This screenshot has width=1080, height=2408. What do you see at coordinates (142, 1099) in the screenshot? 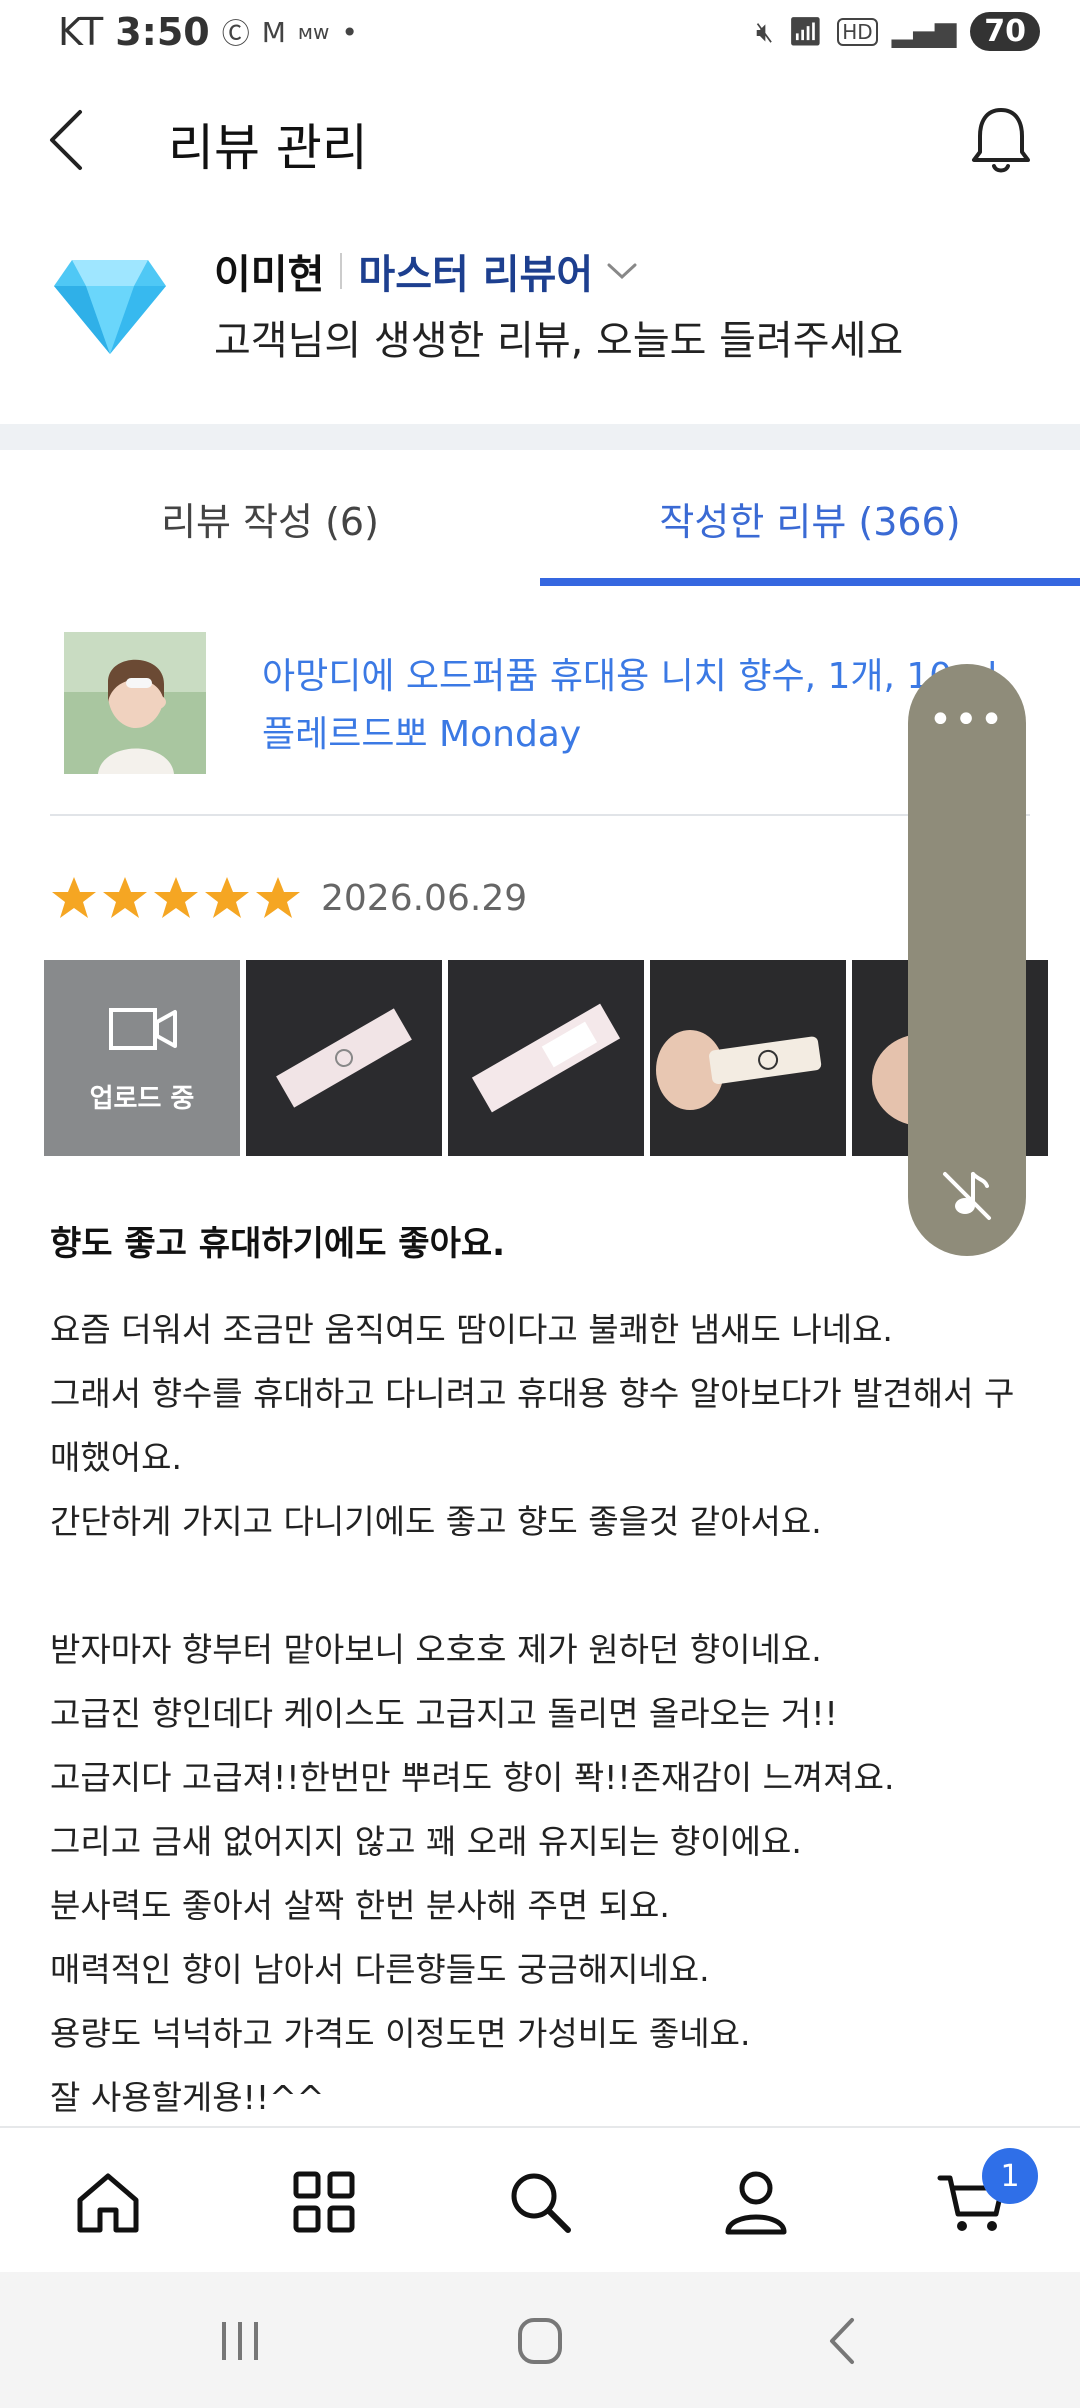
I see `upload-status-label: 업로드 중` at bounding box center [142, 1099].